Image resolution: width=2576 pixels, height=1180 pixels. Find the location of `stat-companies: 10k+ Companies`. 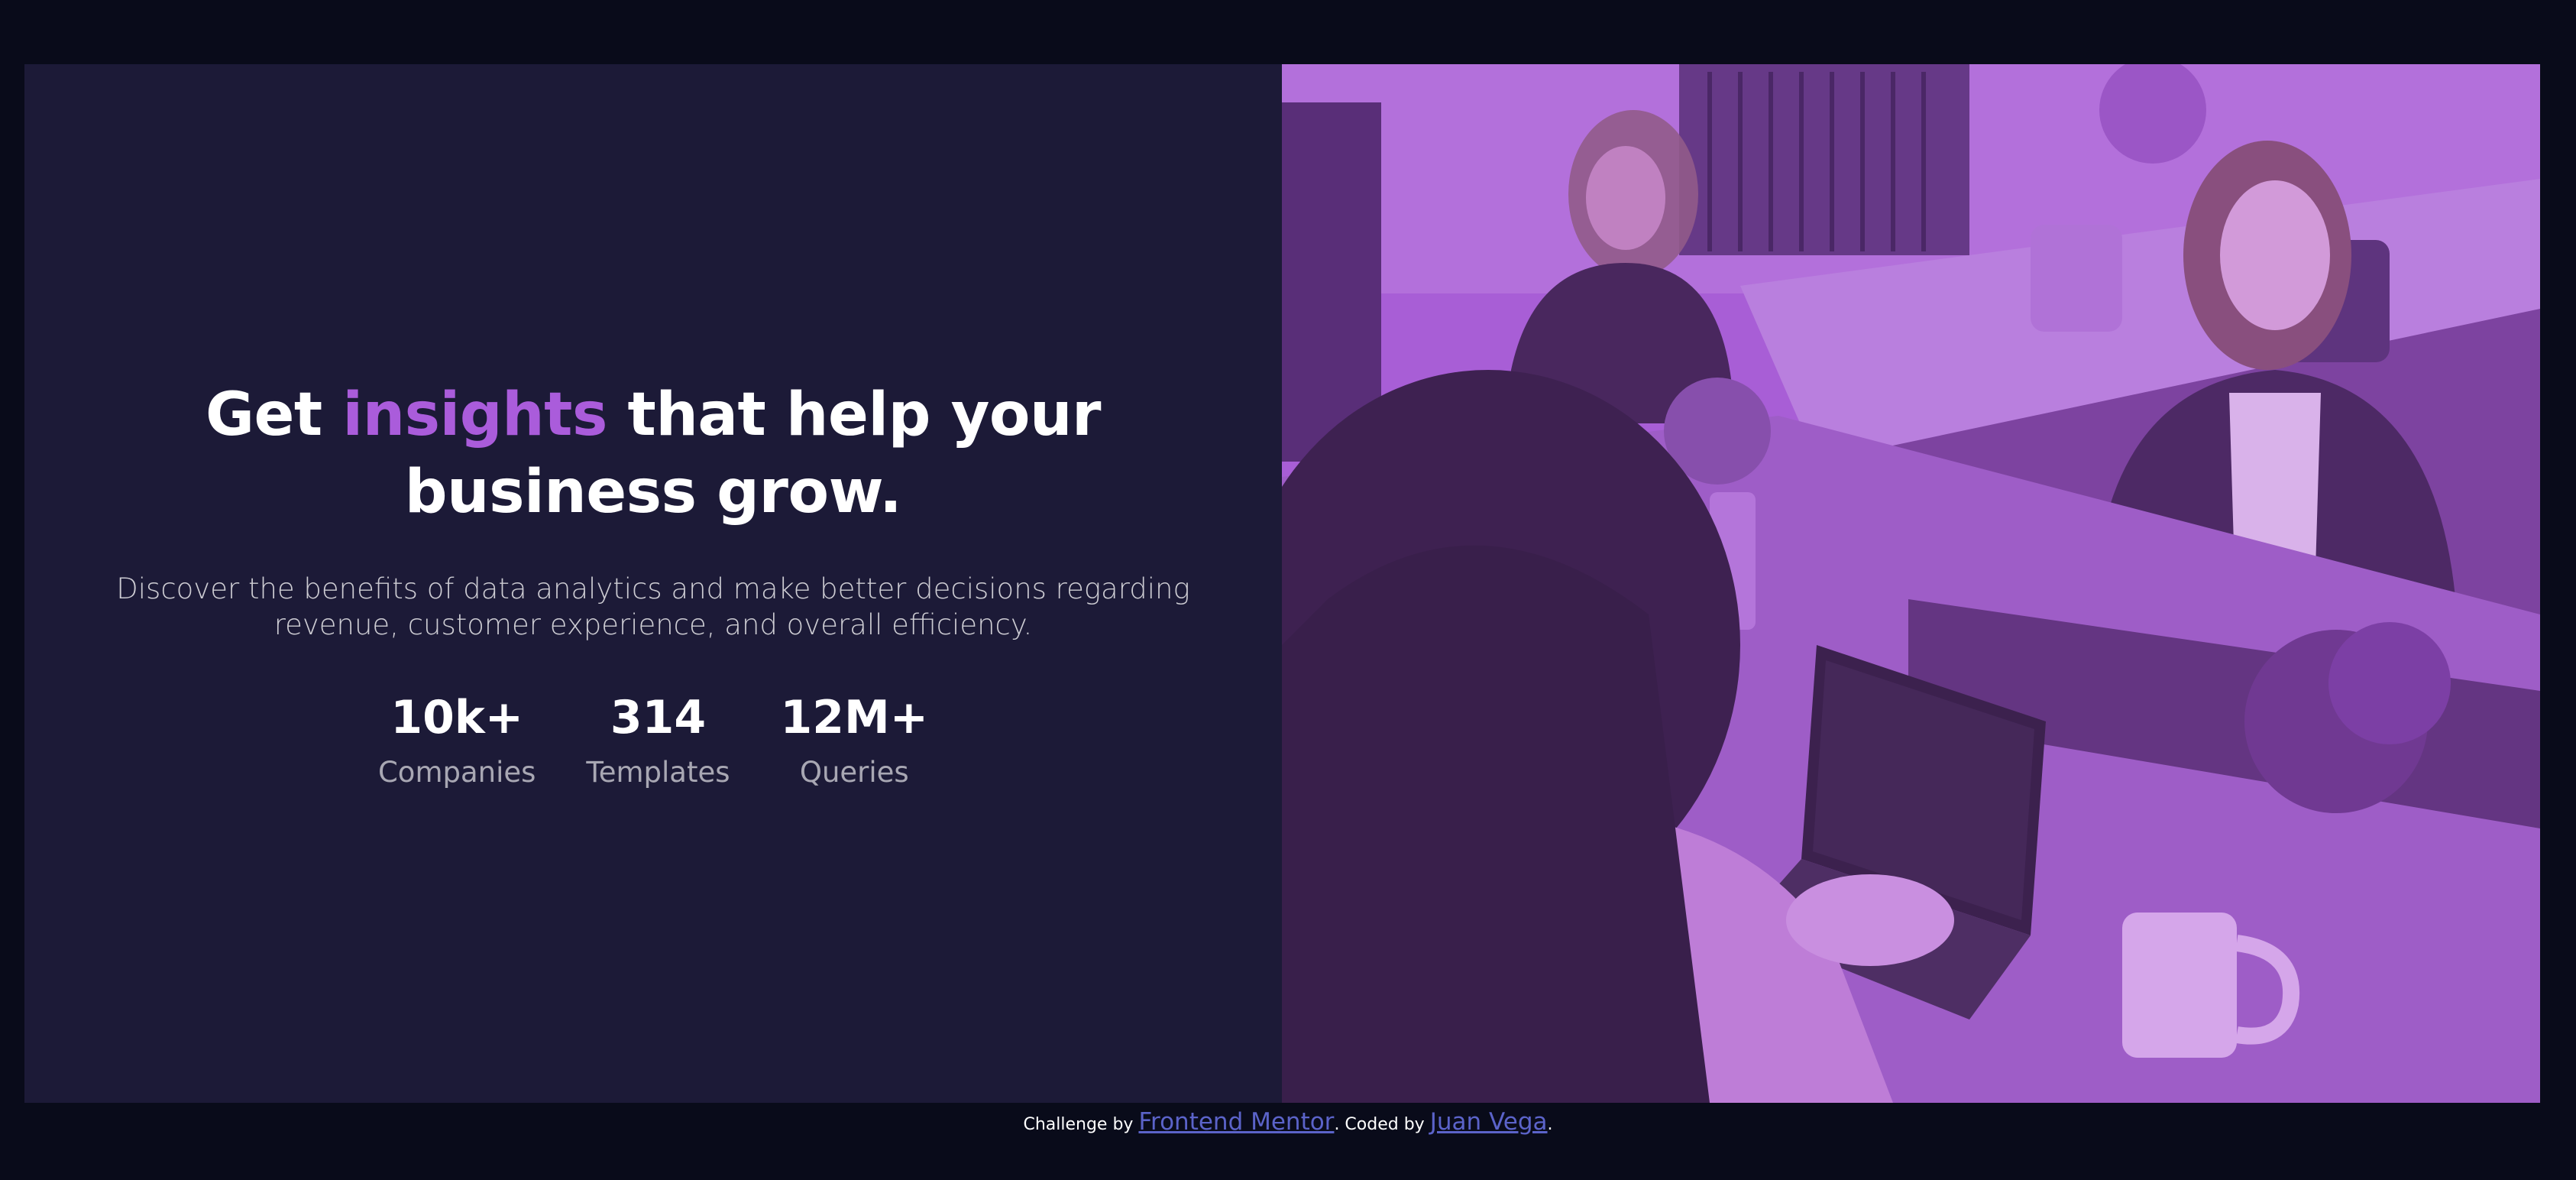

stat-companies: 10k+ Companies is located at coordinates (457, 741).